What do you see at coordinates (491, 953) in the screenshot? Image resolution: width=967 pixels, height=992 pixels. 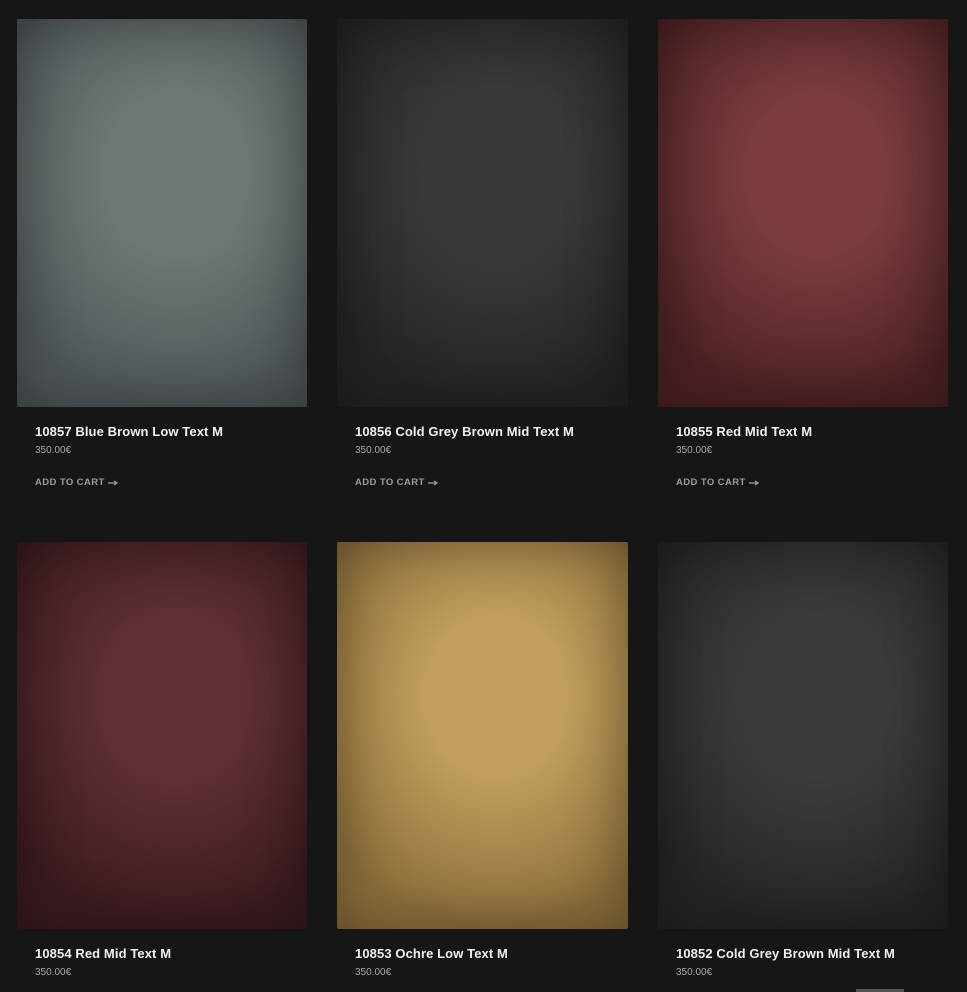 I see `product-title: 10853 Ochre Low Text M` at bounding box center [491, 953].